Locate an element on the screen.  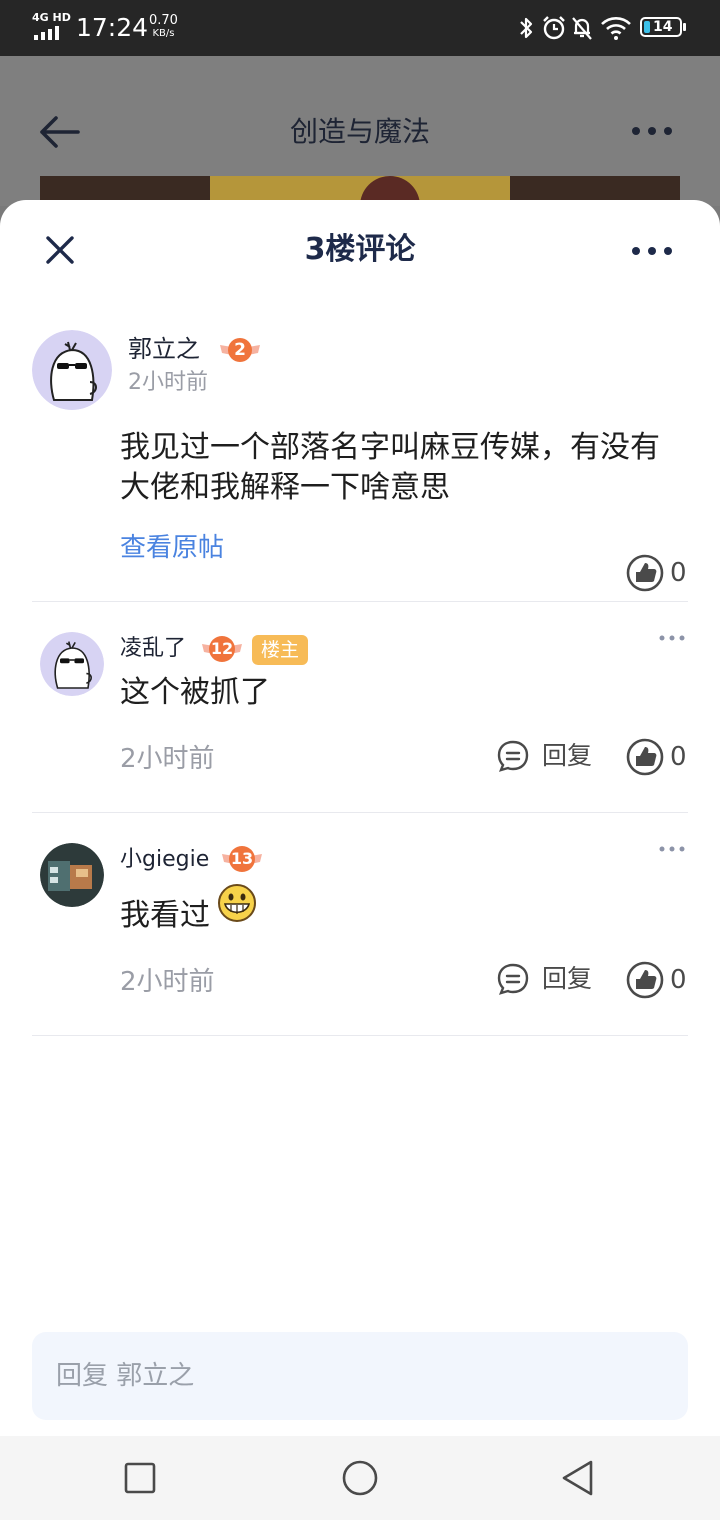
battery-level: 14 is located at coordinates (663, 27).